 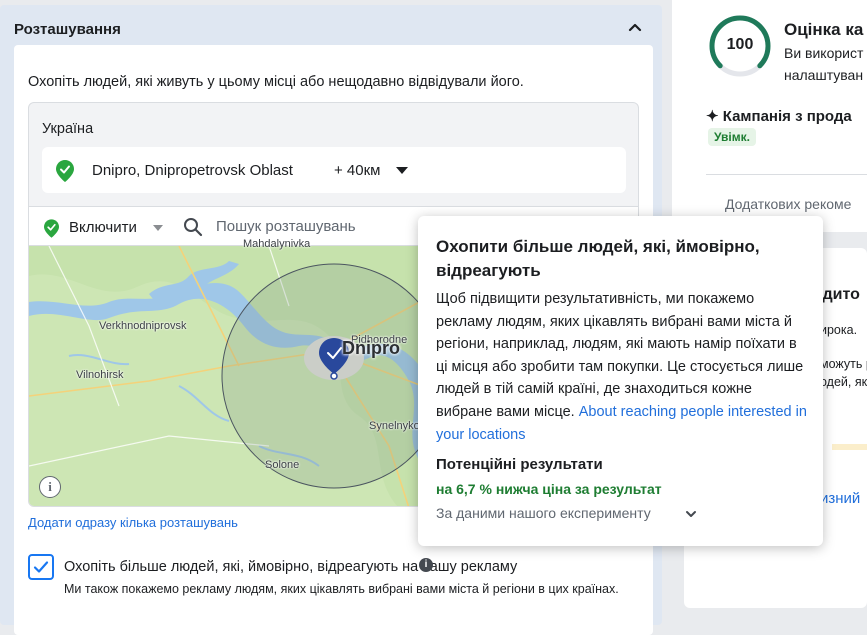 What do you see at coordinates (635, 28) in the screenshot?
I see `chevron-up-icon` at bounding box center [635, 28].